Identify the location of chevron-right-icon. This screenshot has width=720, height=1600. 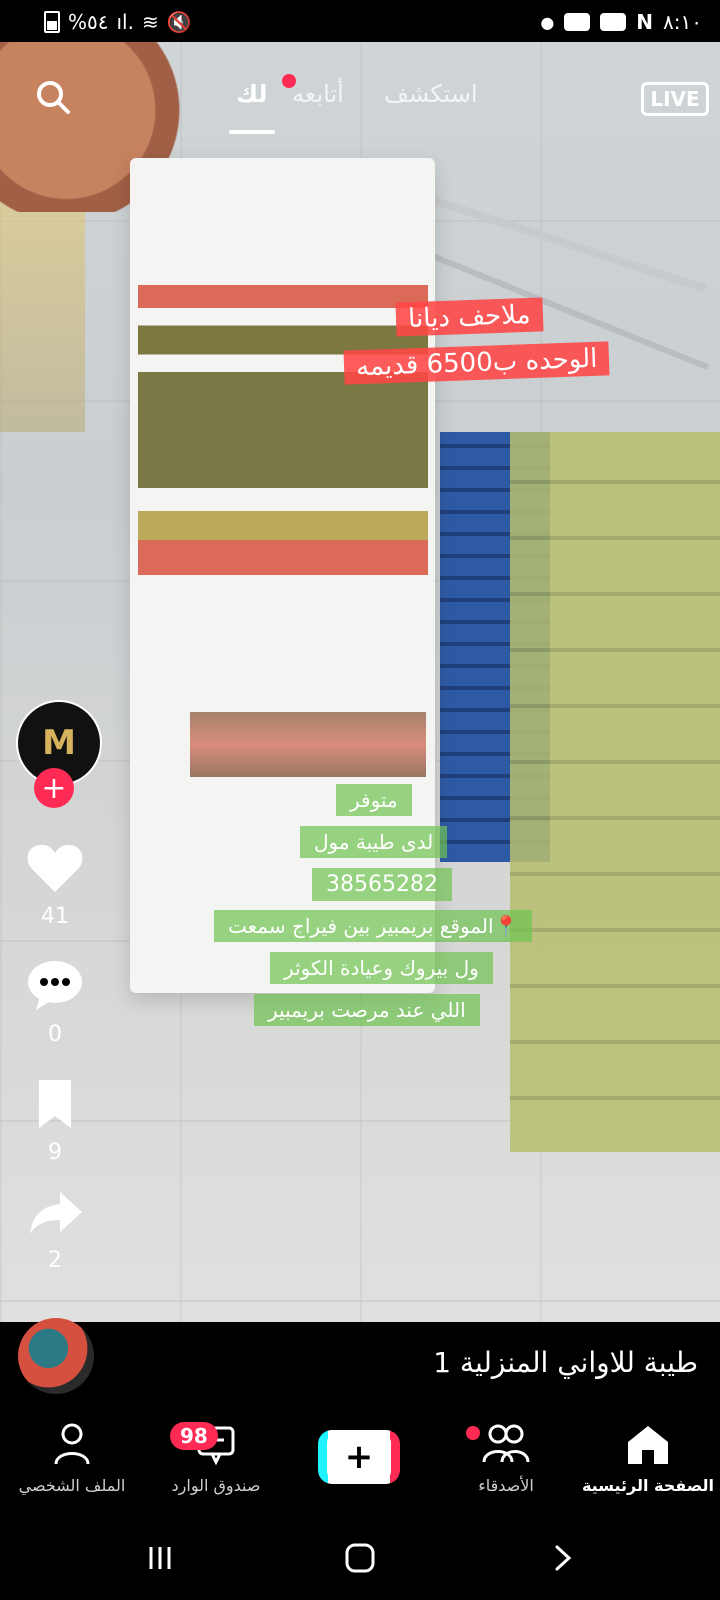
(563, 1558).